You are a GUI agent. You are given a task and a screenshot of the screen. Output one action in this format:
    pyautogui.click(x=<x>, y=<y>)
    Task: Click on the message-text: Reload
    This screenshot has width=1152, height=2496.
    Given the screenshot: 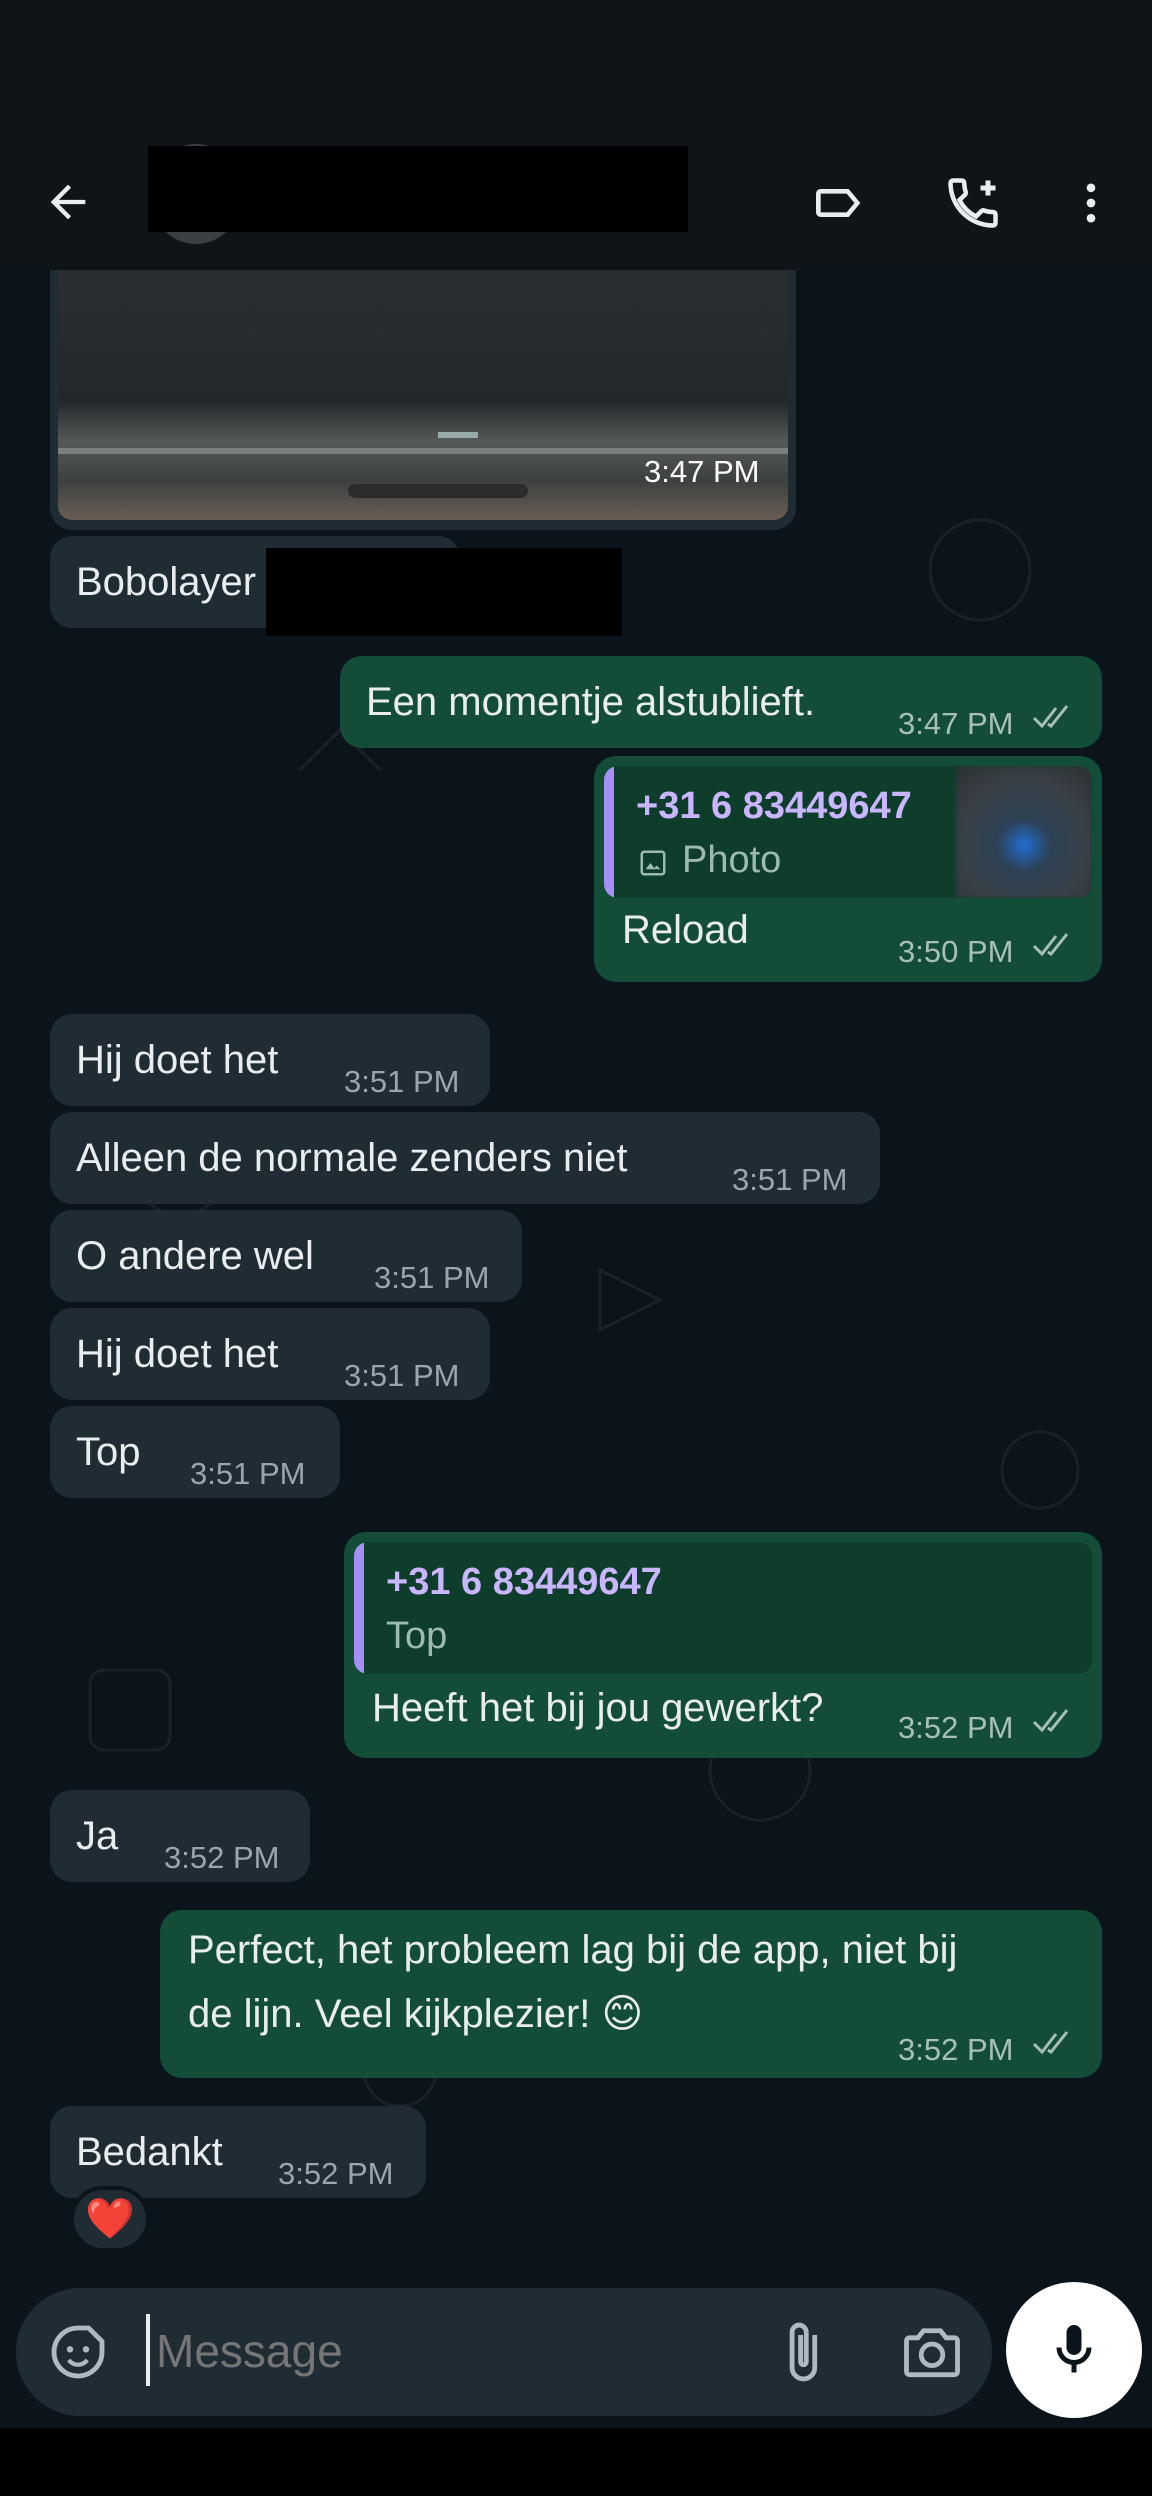 What is the action you would take?
    pyautogui.click(x=685, y=930)
    